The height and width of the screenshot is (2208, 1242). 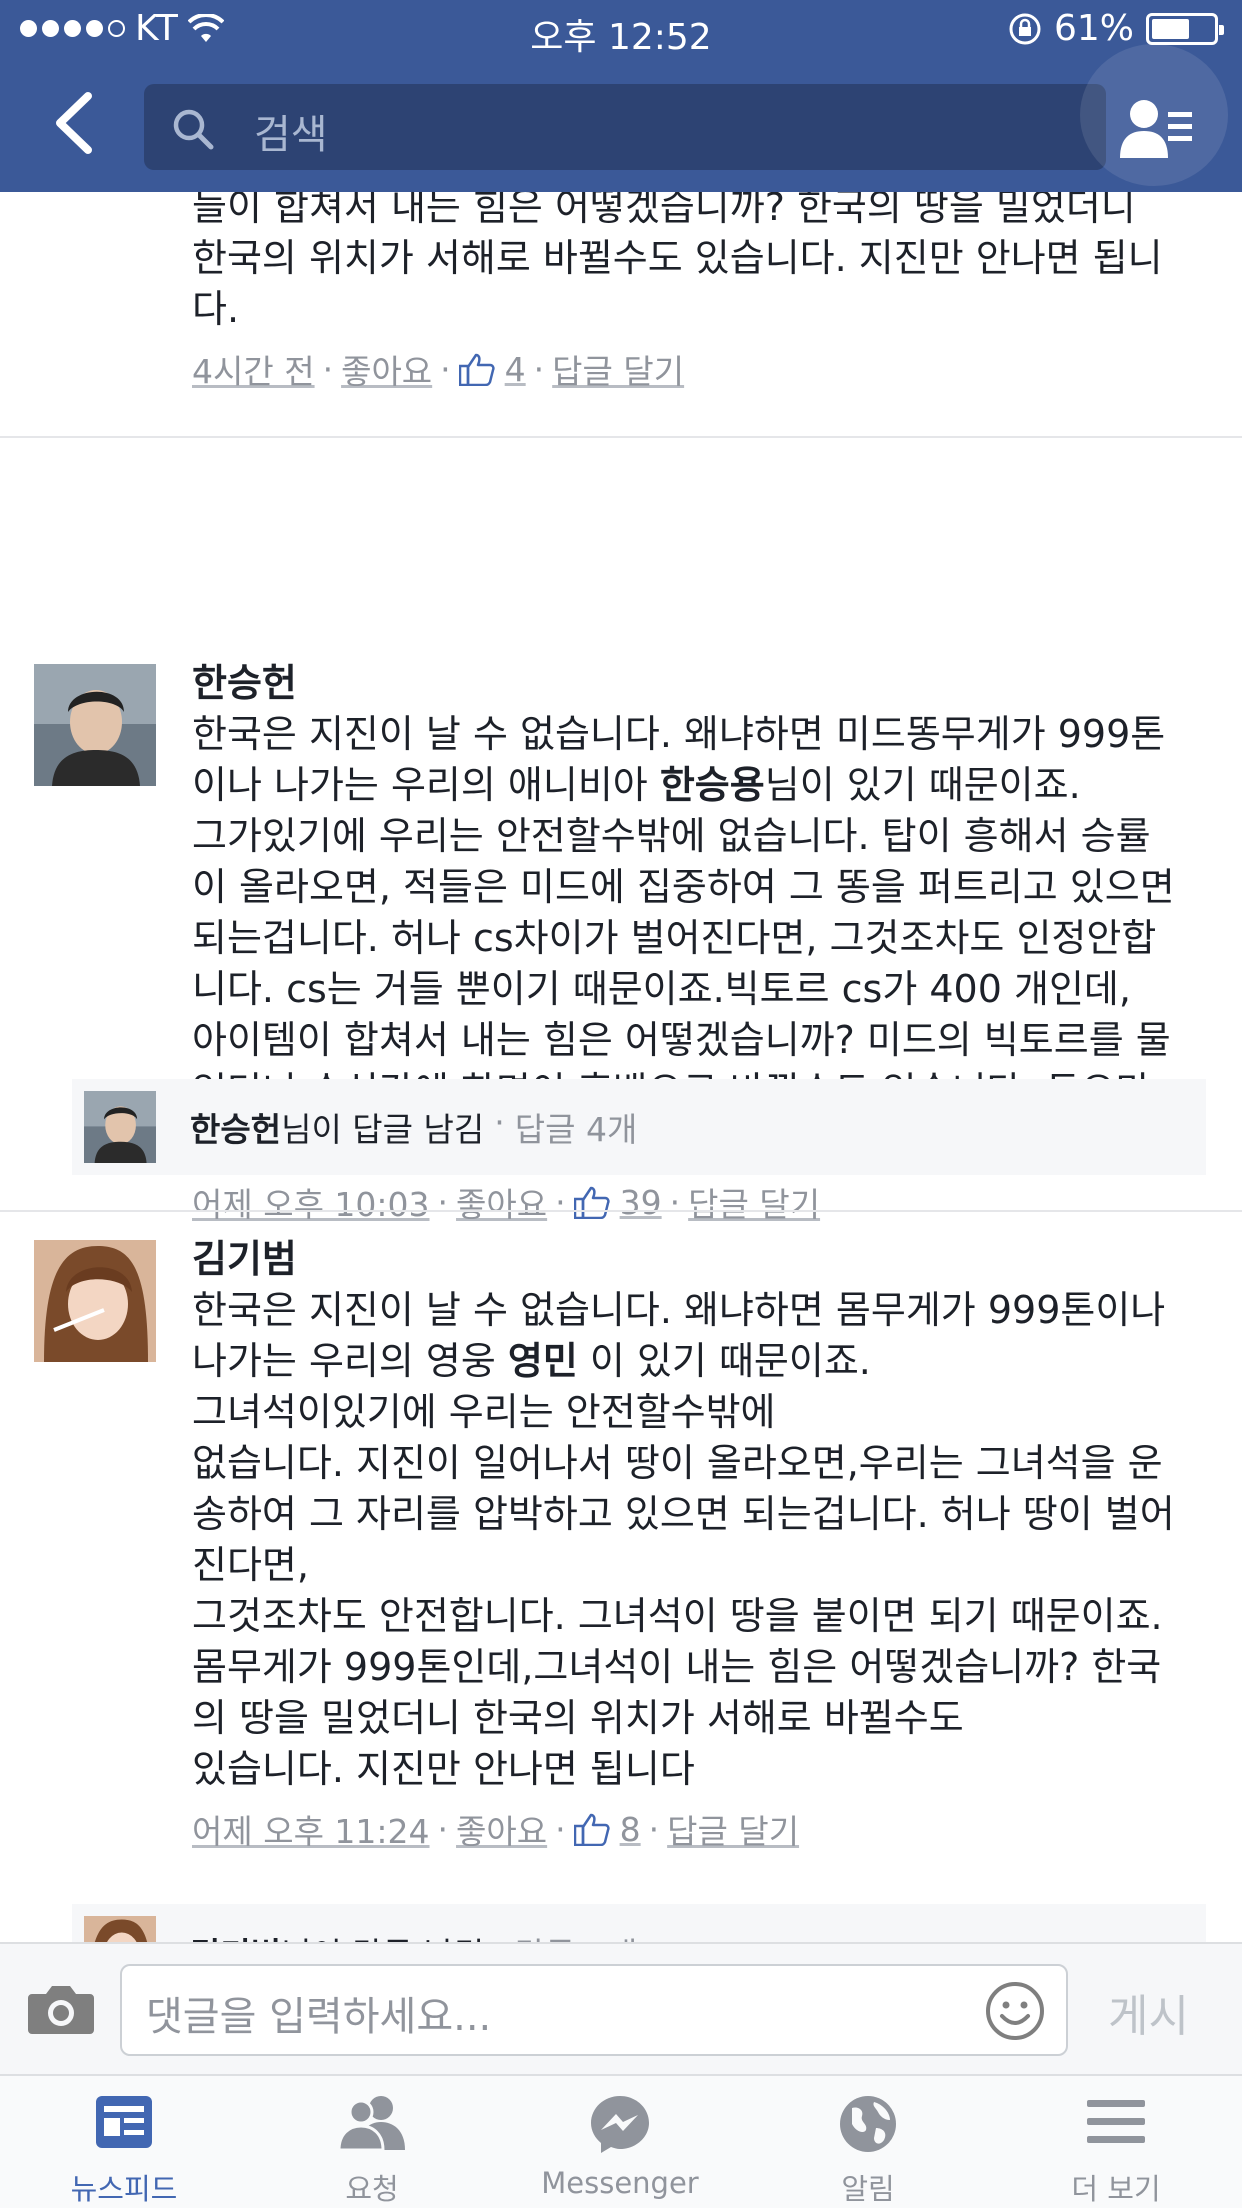 I want to click on comment-time: 4시간 전, so click(x=253, y=369).